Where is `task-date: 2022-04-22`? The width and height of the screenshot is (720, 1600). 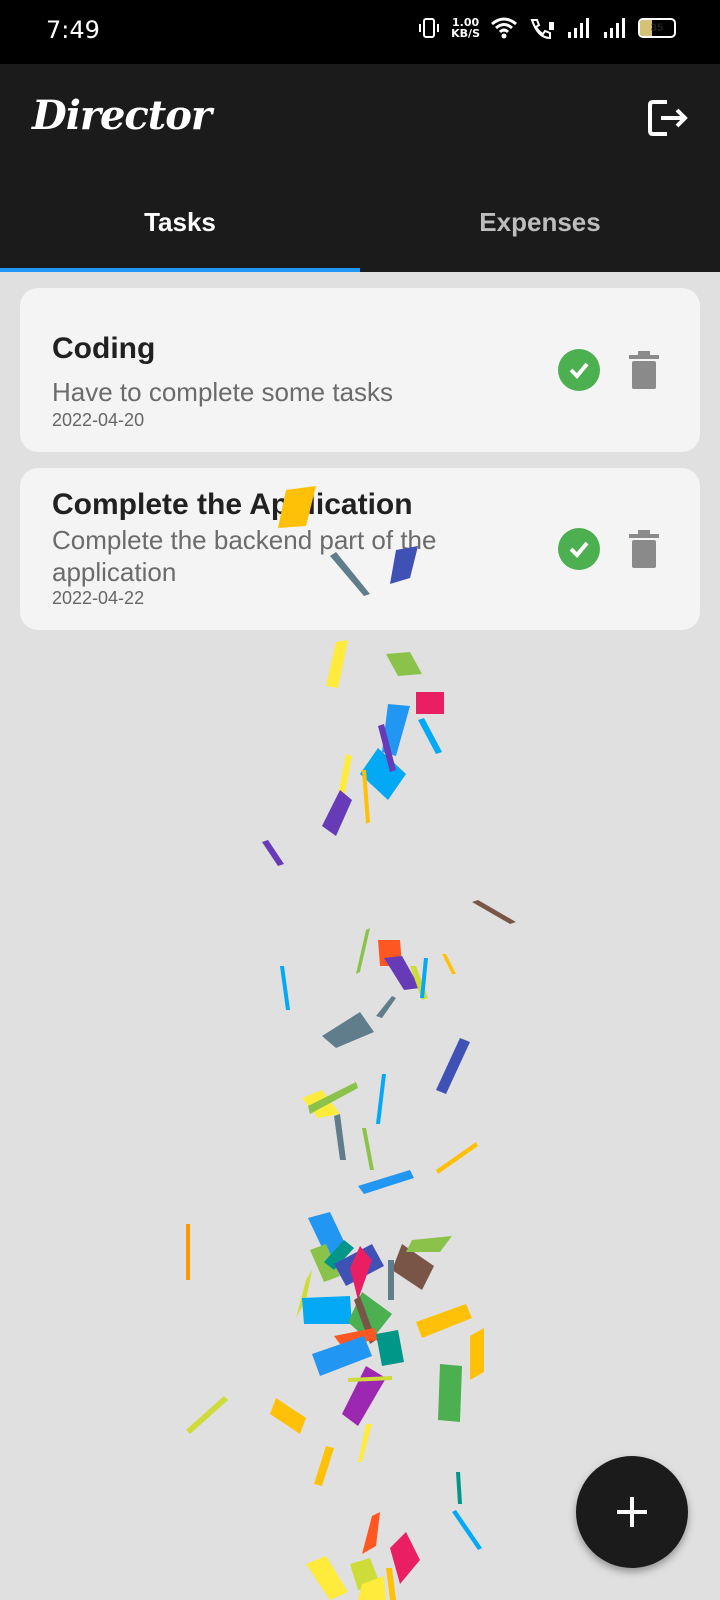
task-date: 2022-04-22 is located at coordinates (98, 598).